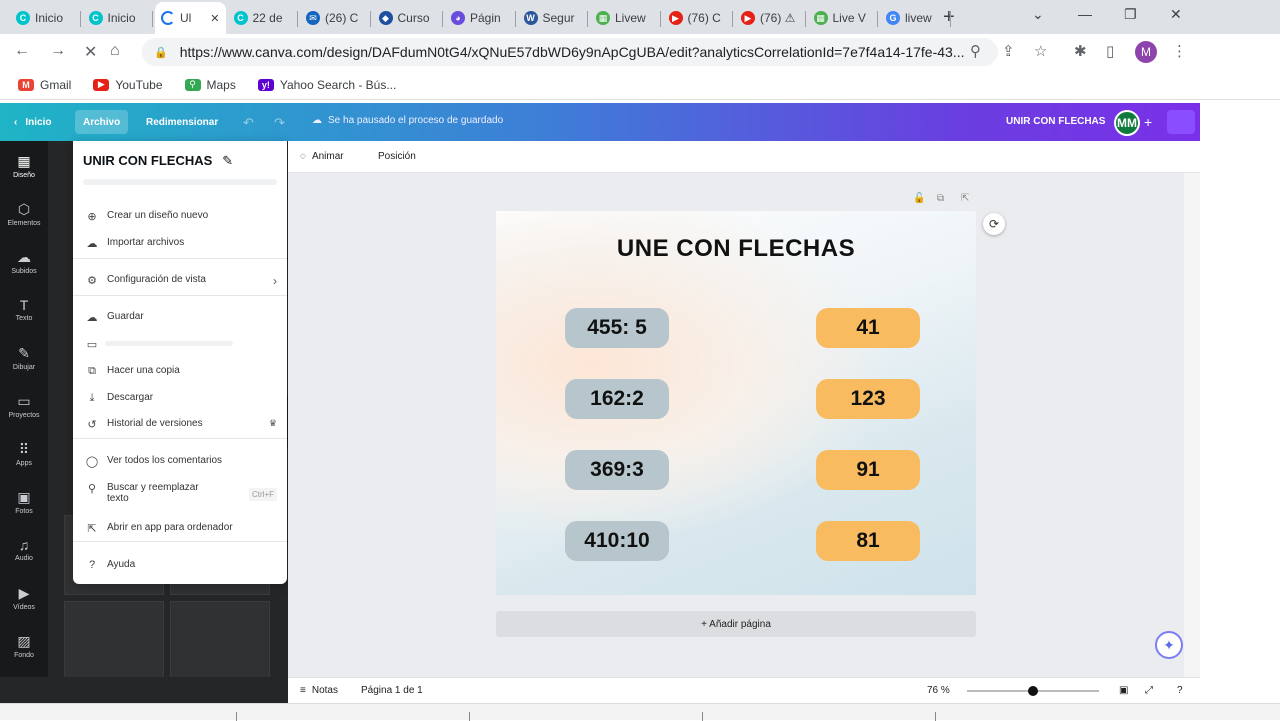 The image size is (1280, 721). What do you see at coordinates (1055, 121) in the screenshot?
I see `design-title: UNIR CON FLECHAS` at bounding box center [1055, 121].